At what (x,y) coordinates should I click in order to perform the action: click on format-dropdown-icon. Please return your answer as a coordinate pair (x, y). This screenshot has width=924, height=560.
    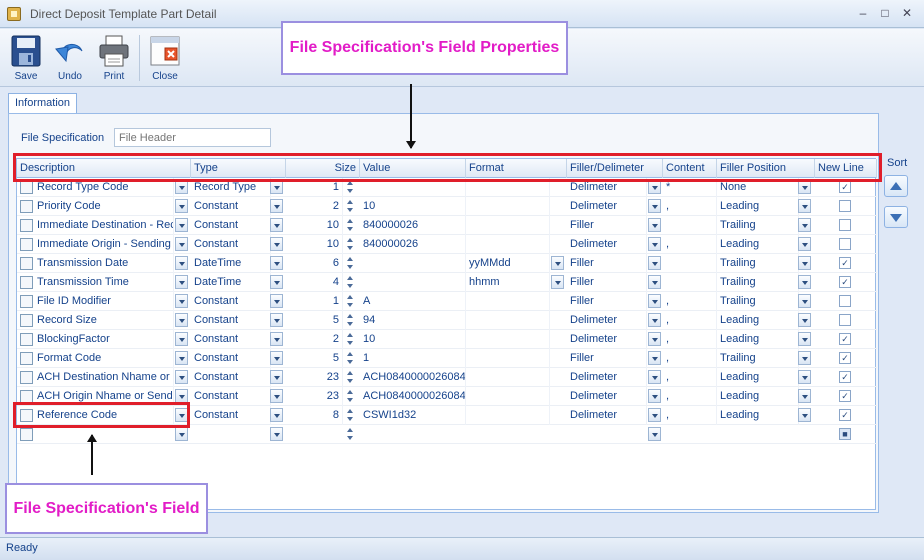
    Looking at the image, I should click on (557, 263).